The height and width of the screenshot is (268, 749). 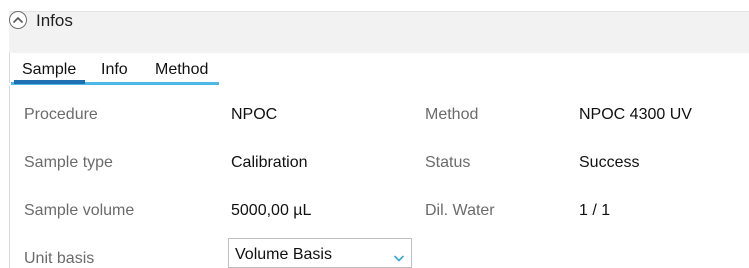 I want to click on tab-method: Method, so click(x=181, y=70).